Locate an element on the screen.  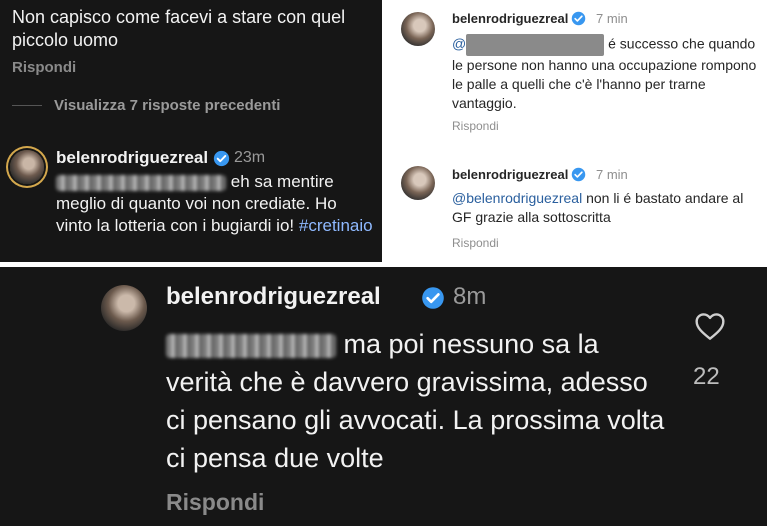
mention-link: @belenrodriguezreal is located at coordinates (517, 198).